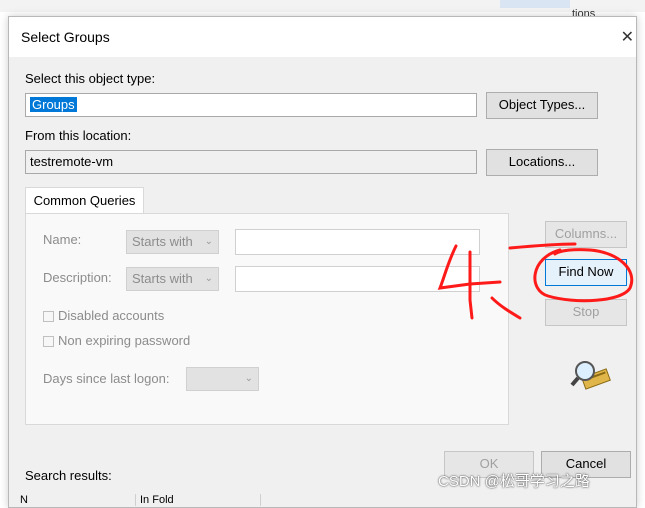 Image resolution: width=645 pixels, height=508 pixels. I want to click on days-since-logon-select: ⌄, so click(222, 379).